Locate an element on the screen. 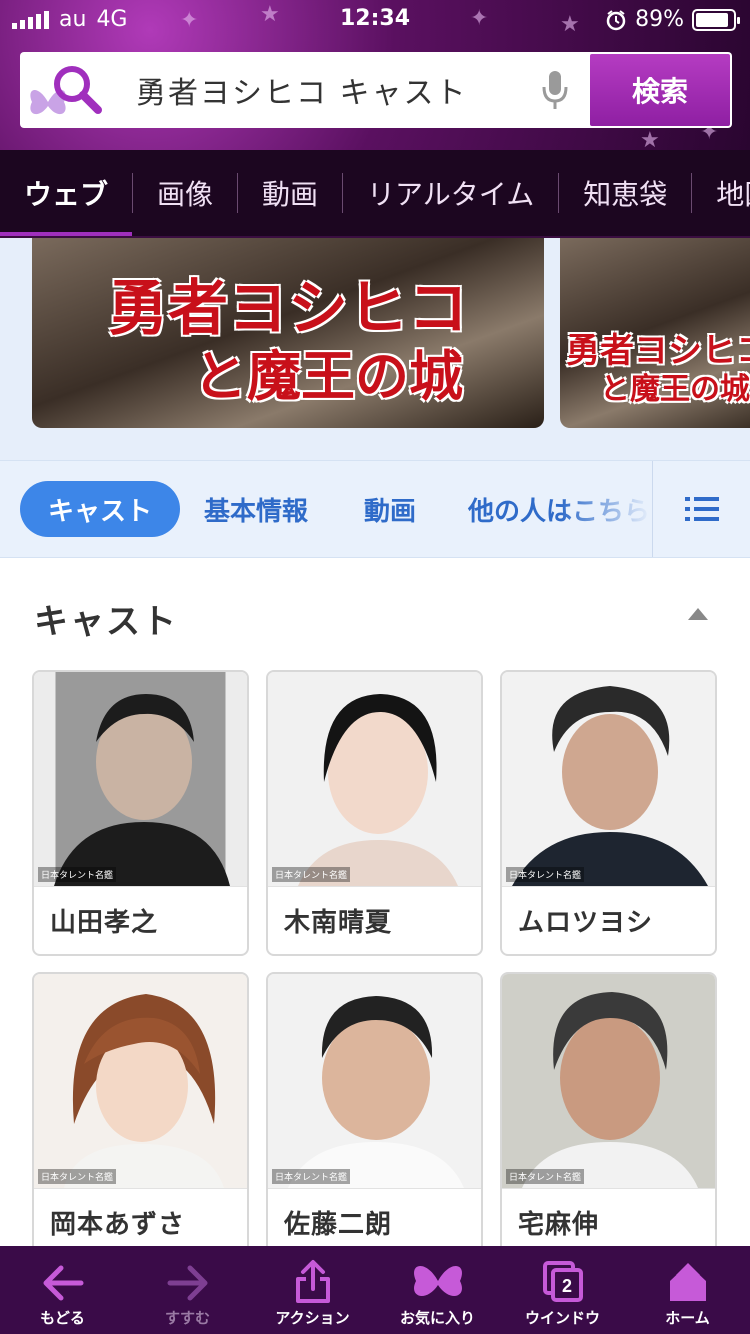 This screenshot has height=1334, width=750. home-icon is located at coordinates (687, 1282).